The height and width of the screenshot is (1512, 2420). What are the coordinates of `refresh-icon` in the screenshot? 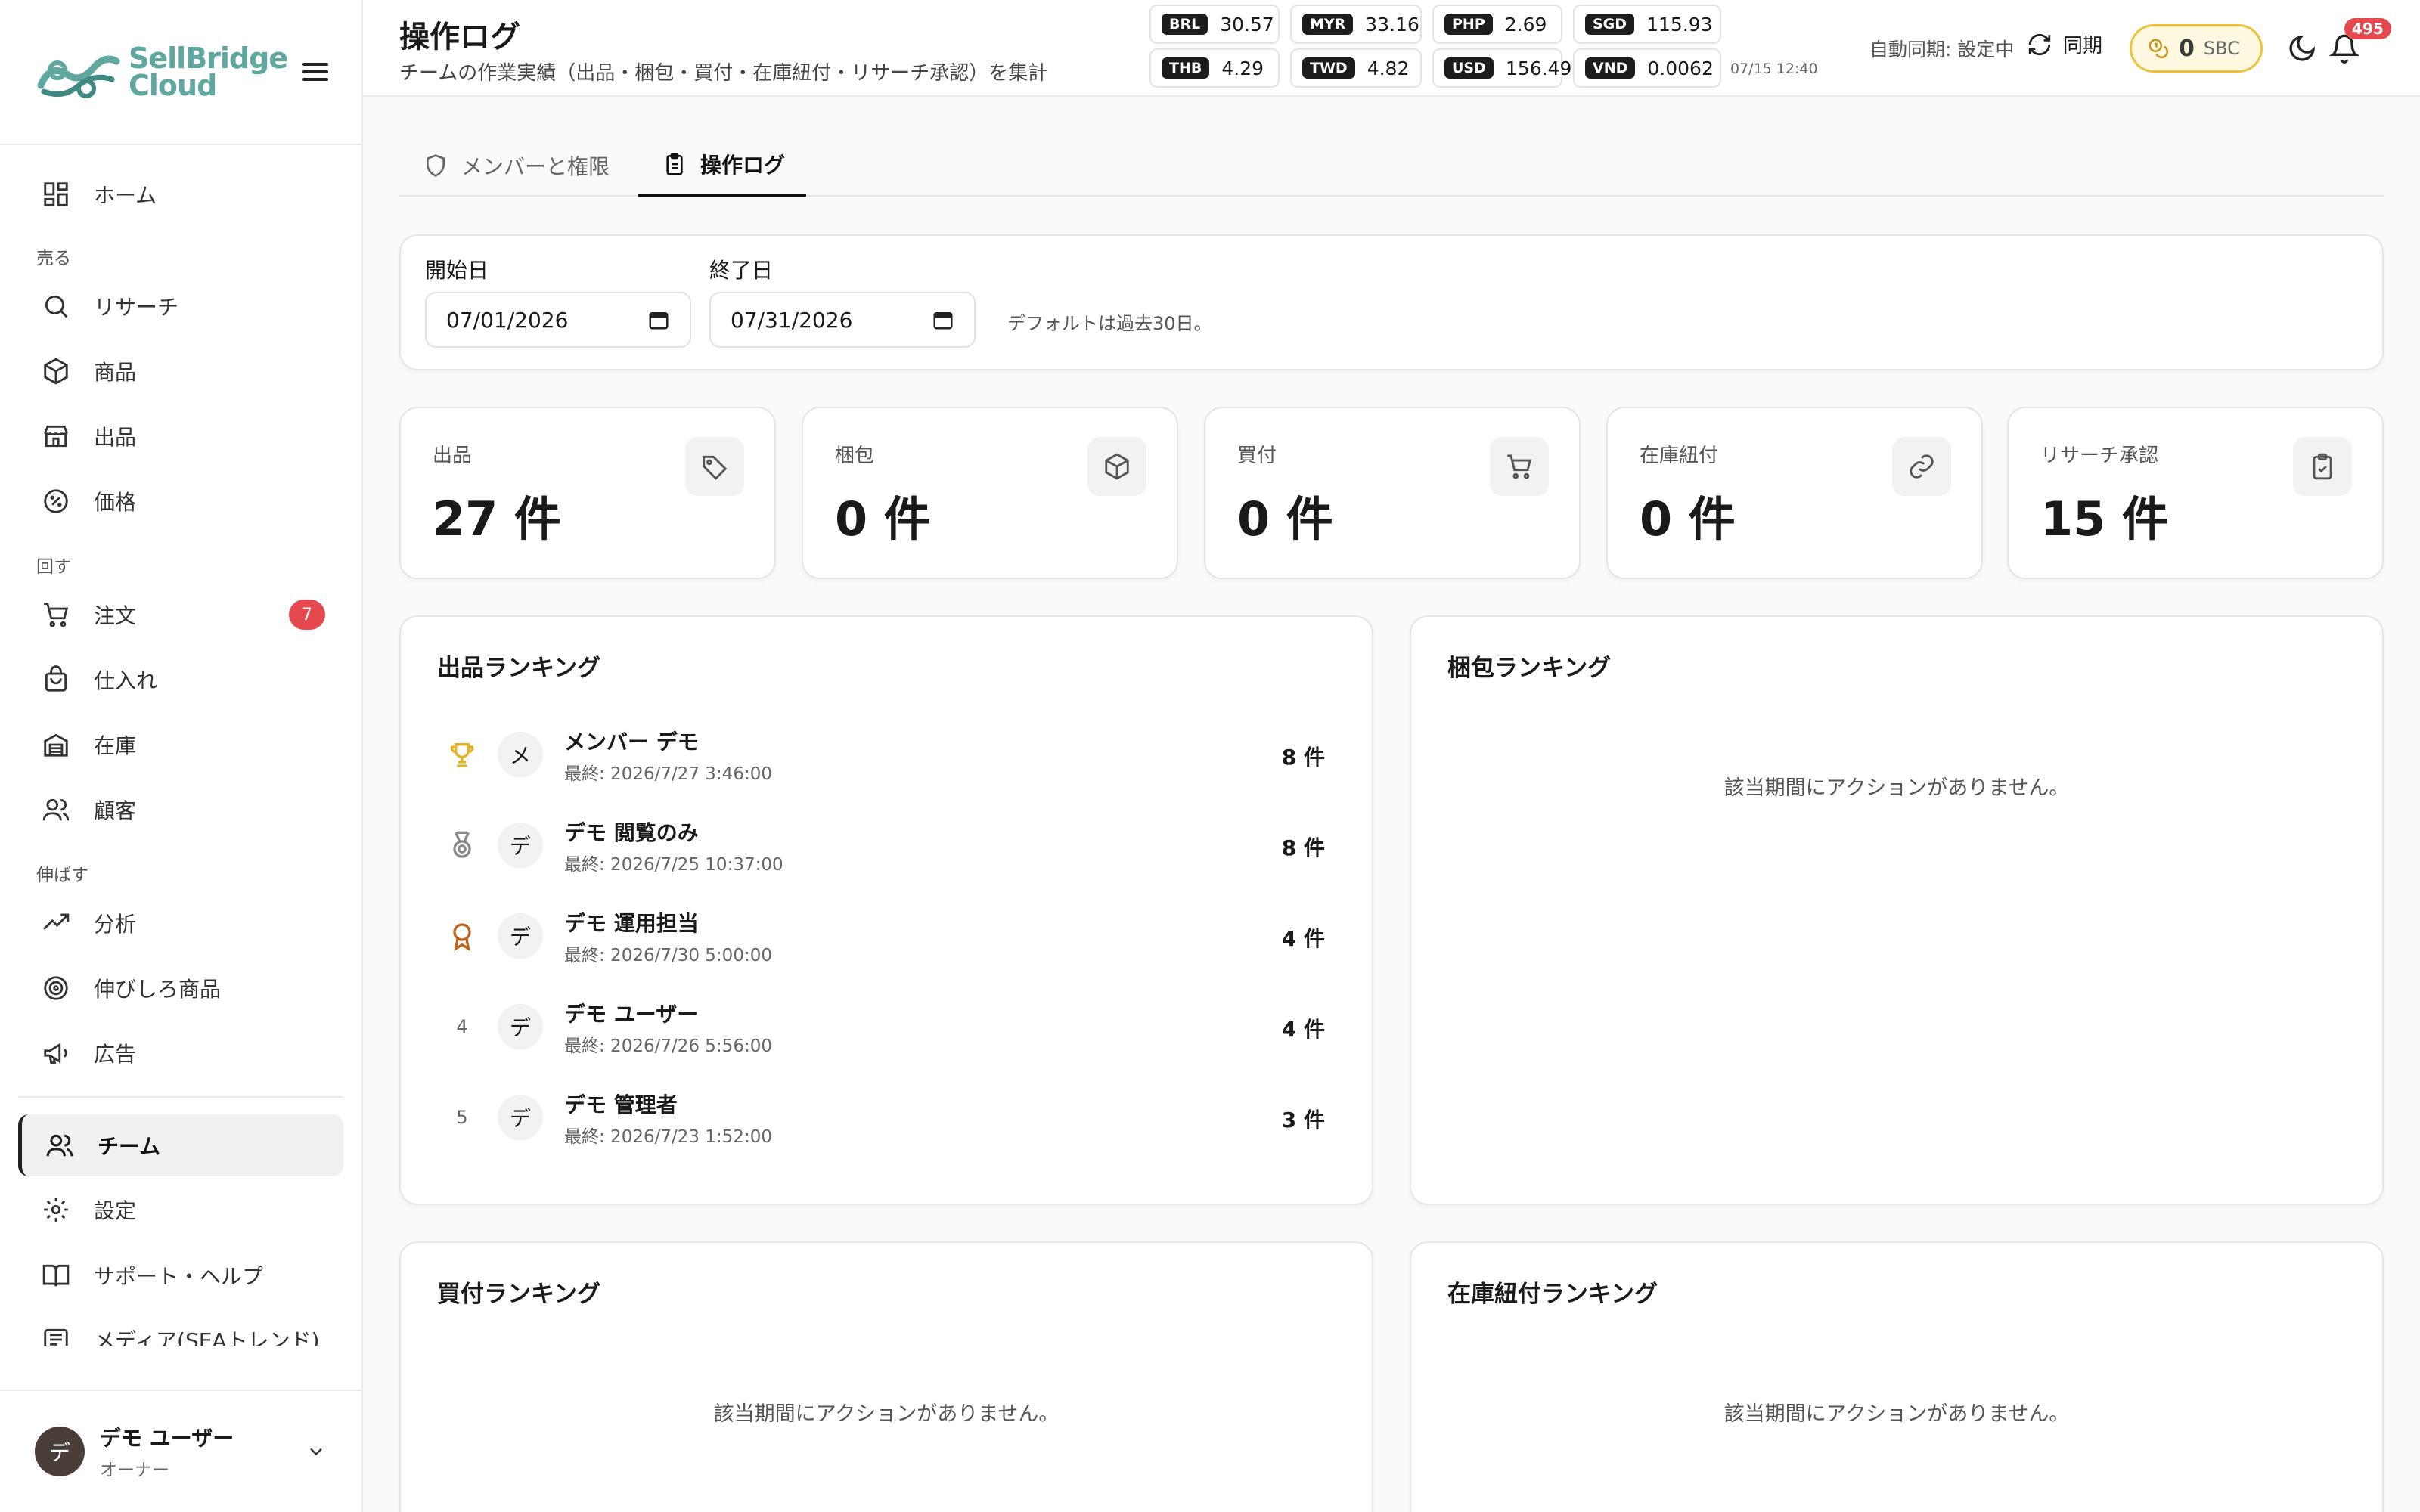 It's located at (2039, 44).